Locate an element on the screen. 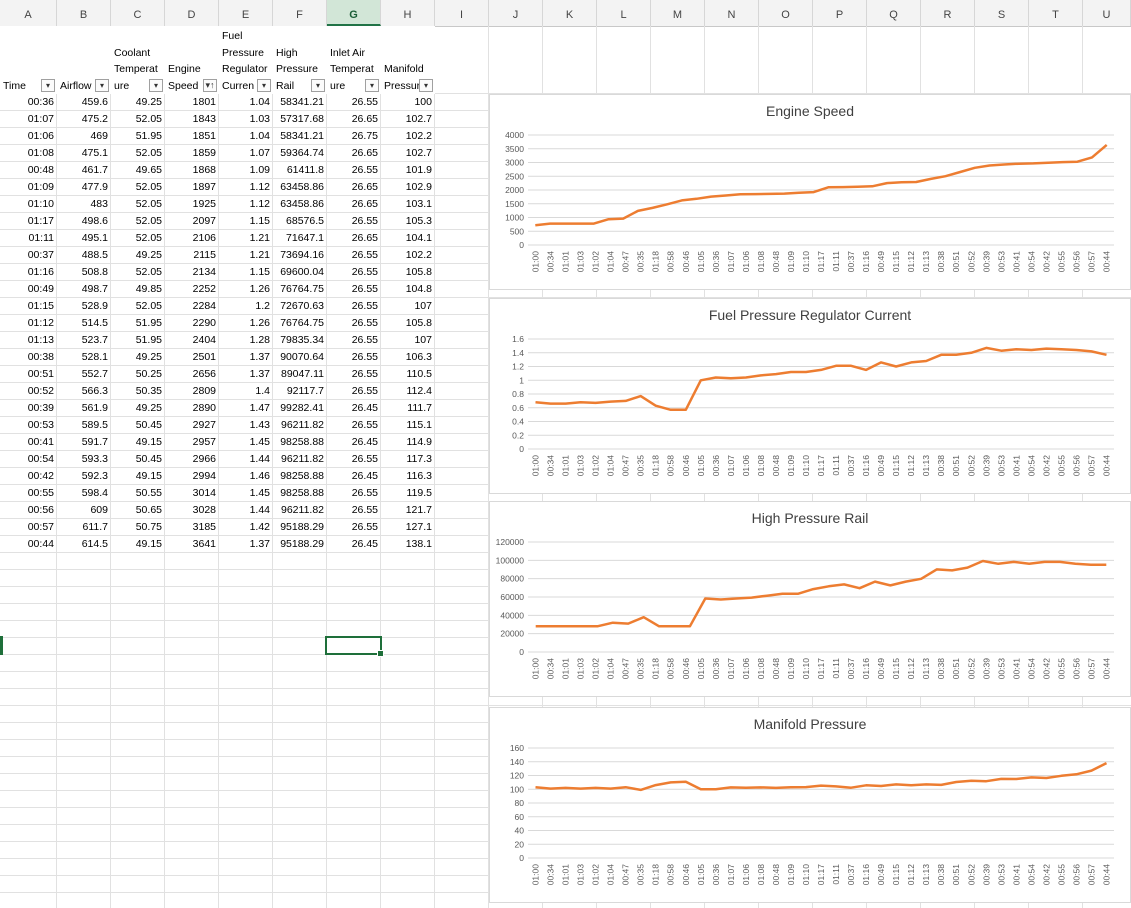  table-cell: 01:17 is located at coordinates (28, 221).